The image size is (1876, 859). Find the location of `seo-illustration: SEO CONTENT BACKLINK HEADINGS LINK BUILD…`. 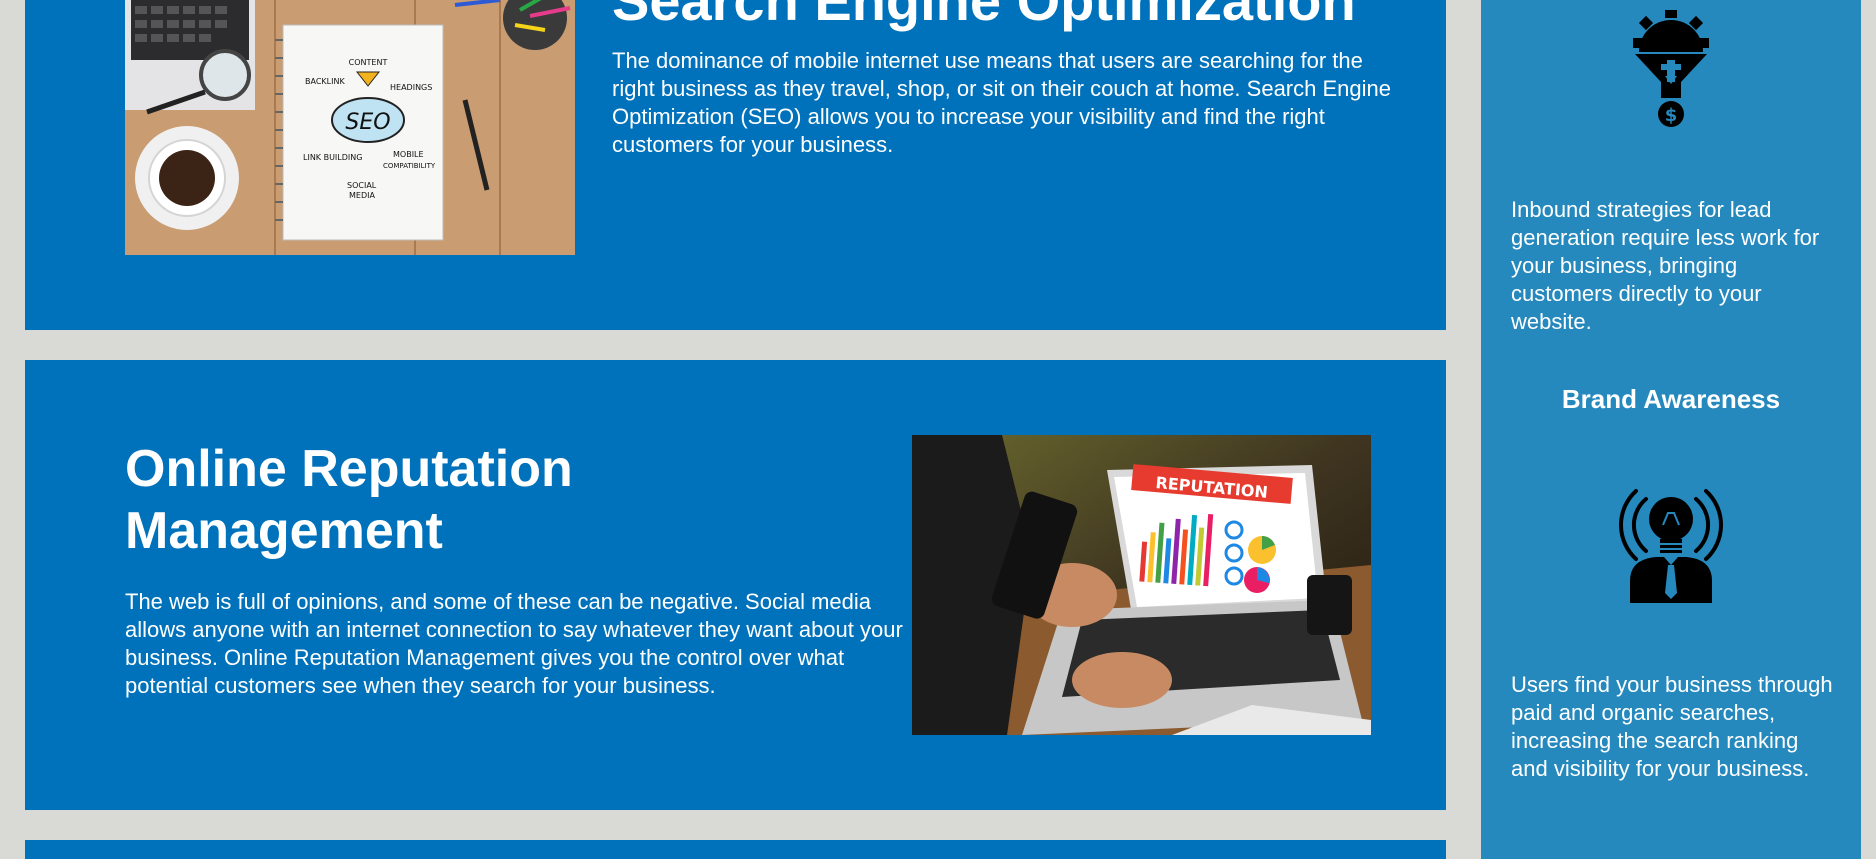

seo-illustration: SEO CONTENT BACKLINK HEADINGS LINK BUILD… is located at coordinates (350, 127).